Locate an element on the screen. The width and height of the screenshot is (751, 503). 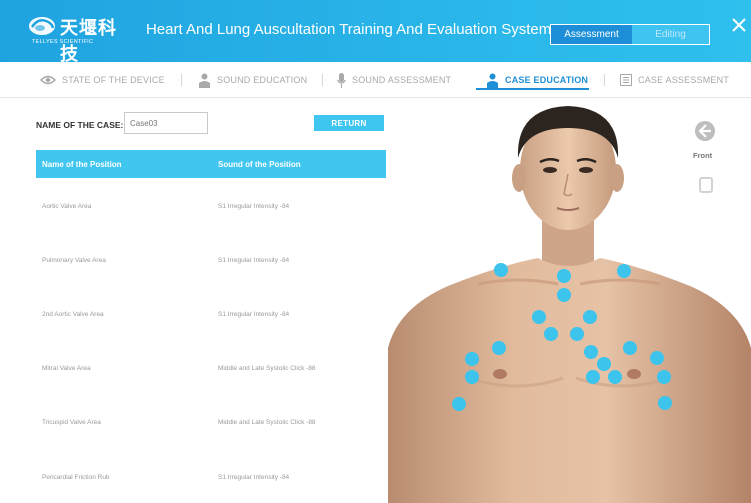
logo: 天堰科技 TELLYES SCIENTIFIC is located at coordinates (78, 39).